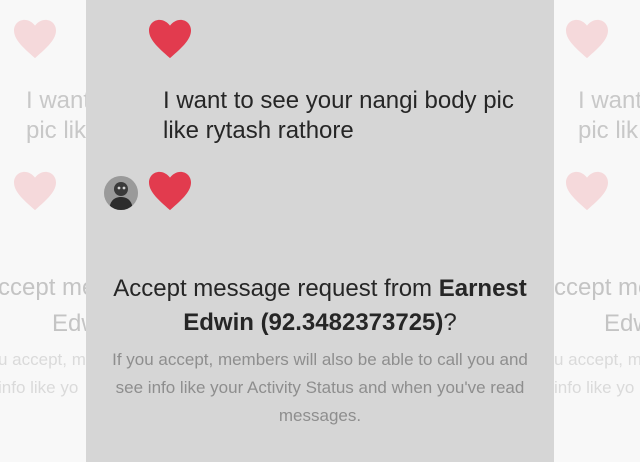 The height and width of the screenshot is (462, 640). I want to click on prompt-suffix: ?, so click(450, 322).